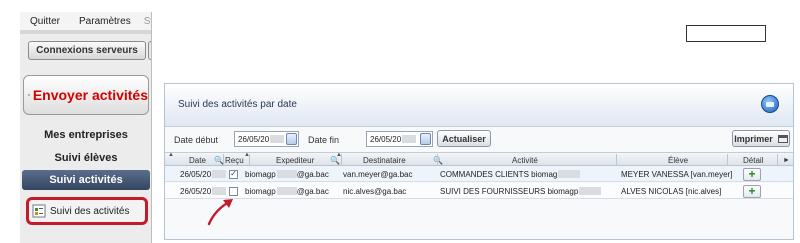 The width and height of the screenshot is (800, 243). I want to click on activite-text: SUIVI DES FOURNISSEURS biomagp, so click(509, 191).